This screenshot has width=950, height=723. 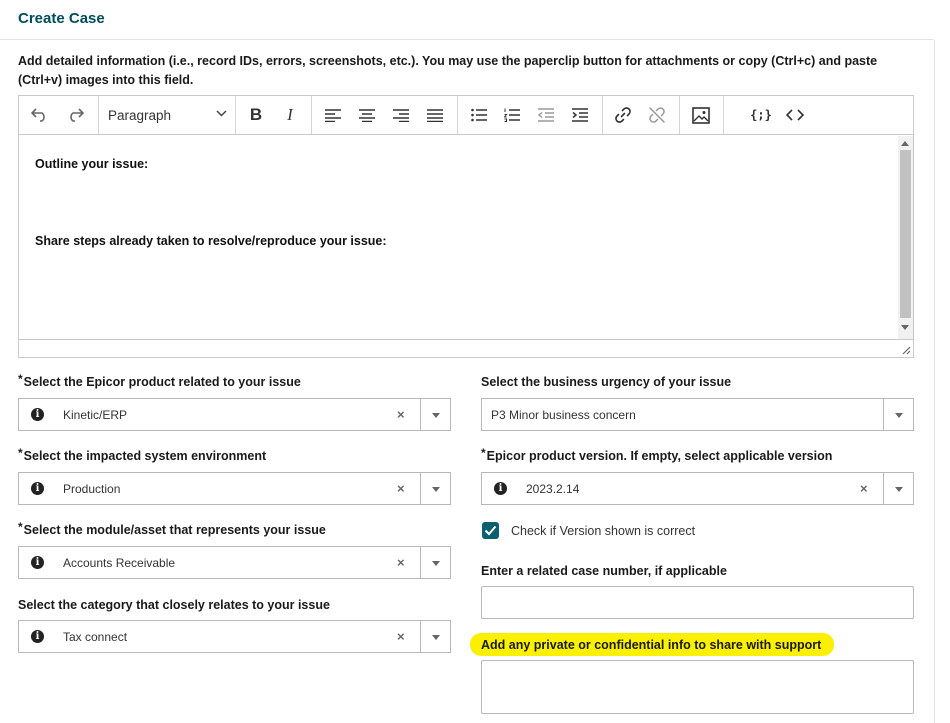 I want to click on indent-icon, so click(x=580, y=115).